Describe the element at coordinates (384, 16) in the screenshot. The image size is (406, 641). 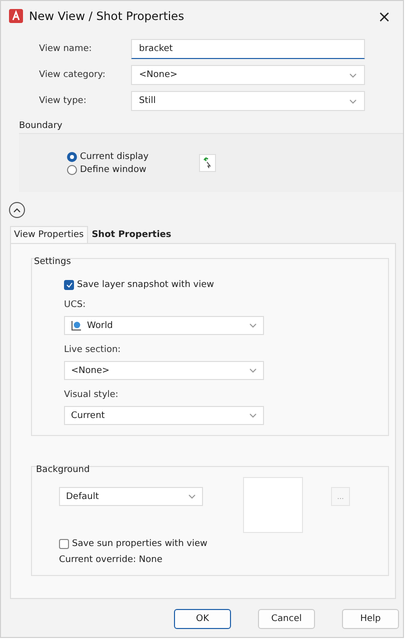
I see `close-button: ×` at that location.